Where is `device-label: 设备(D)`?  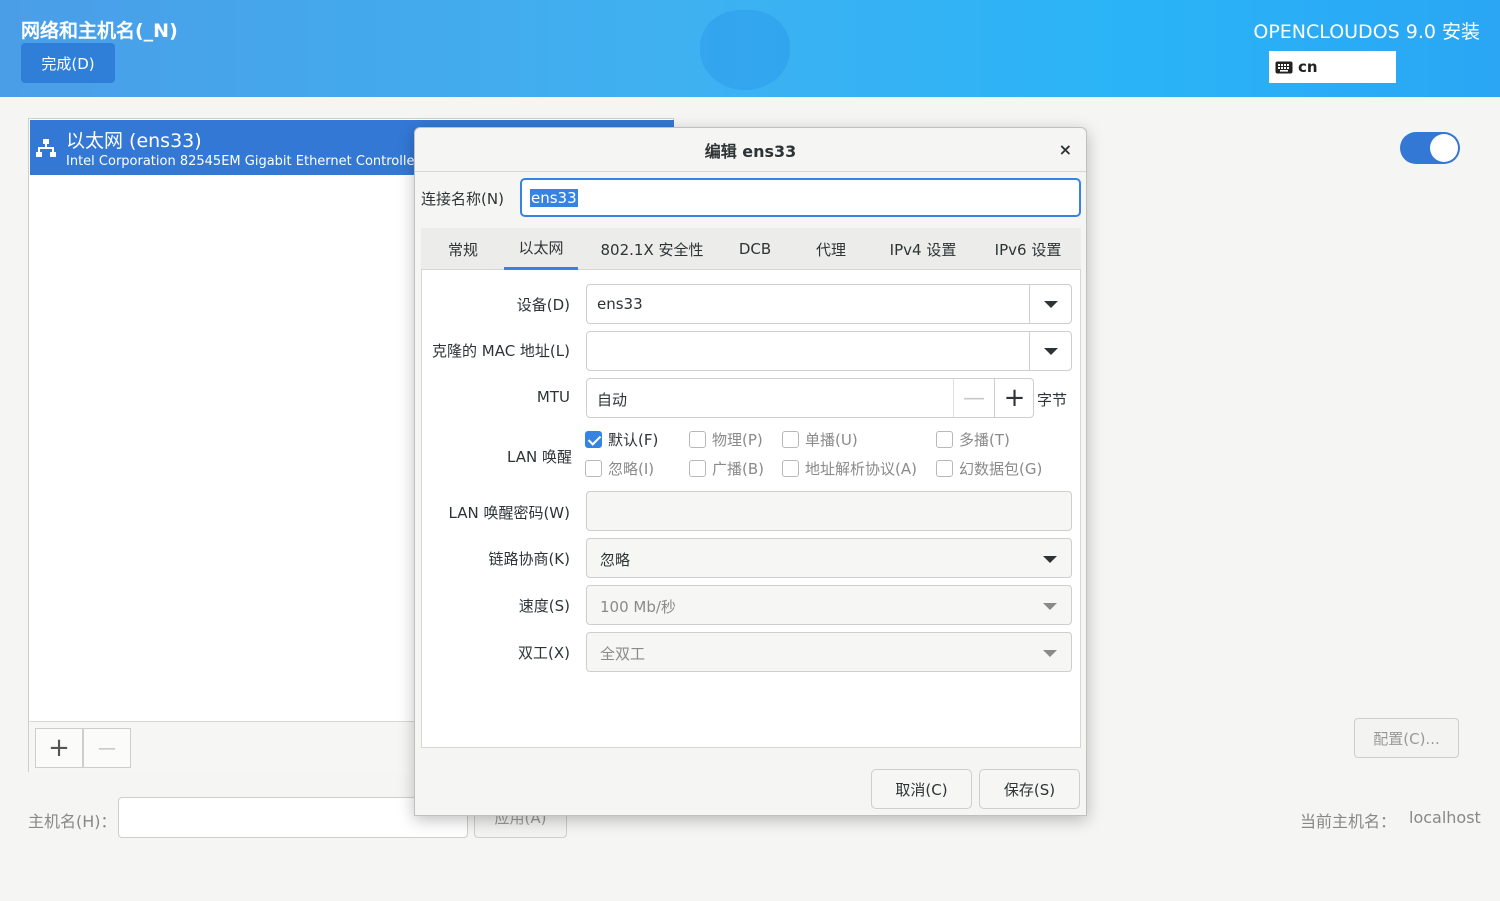 device-label: 设备(D) is located at coordinates (543, 305).